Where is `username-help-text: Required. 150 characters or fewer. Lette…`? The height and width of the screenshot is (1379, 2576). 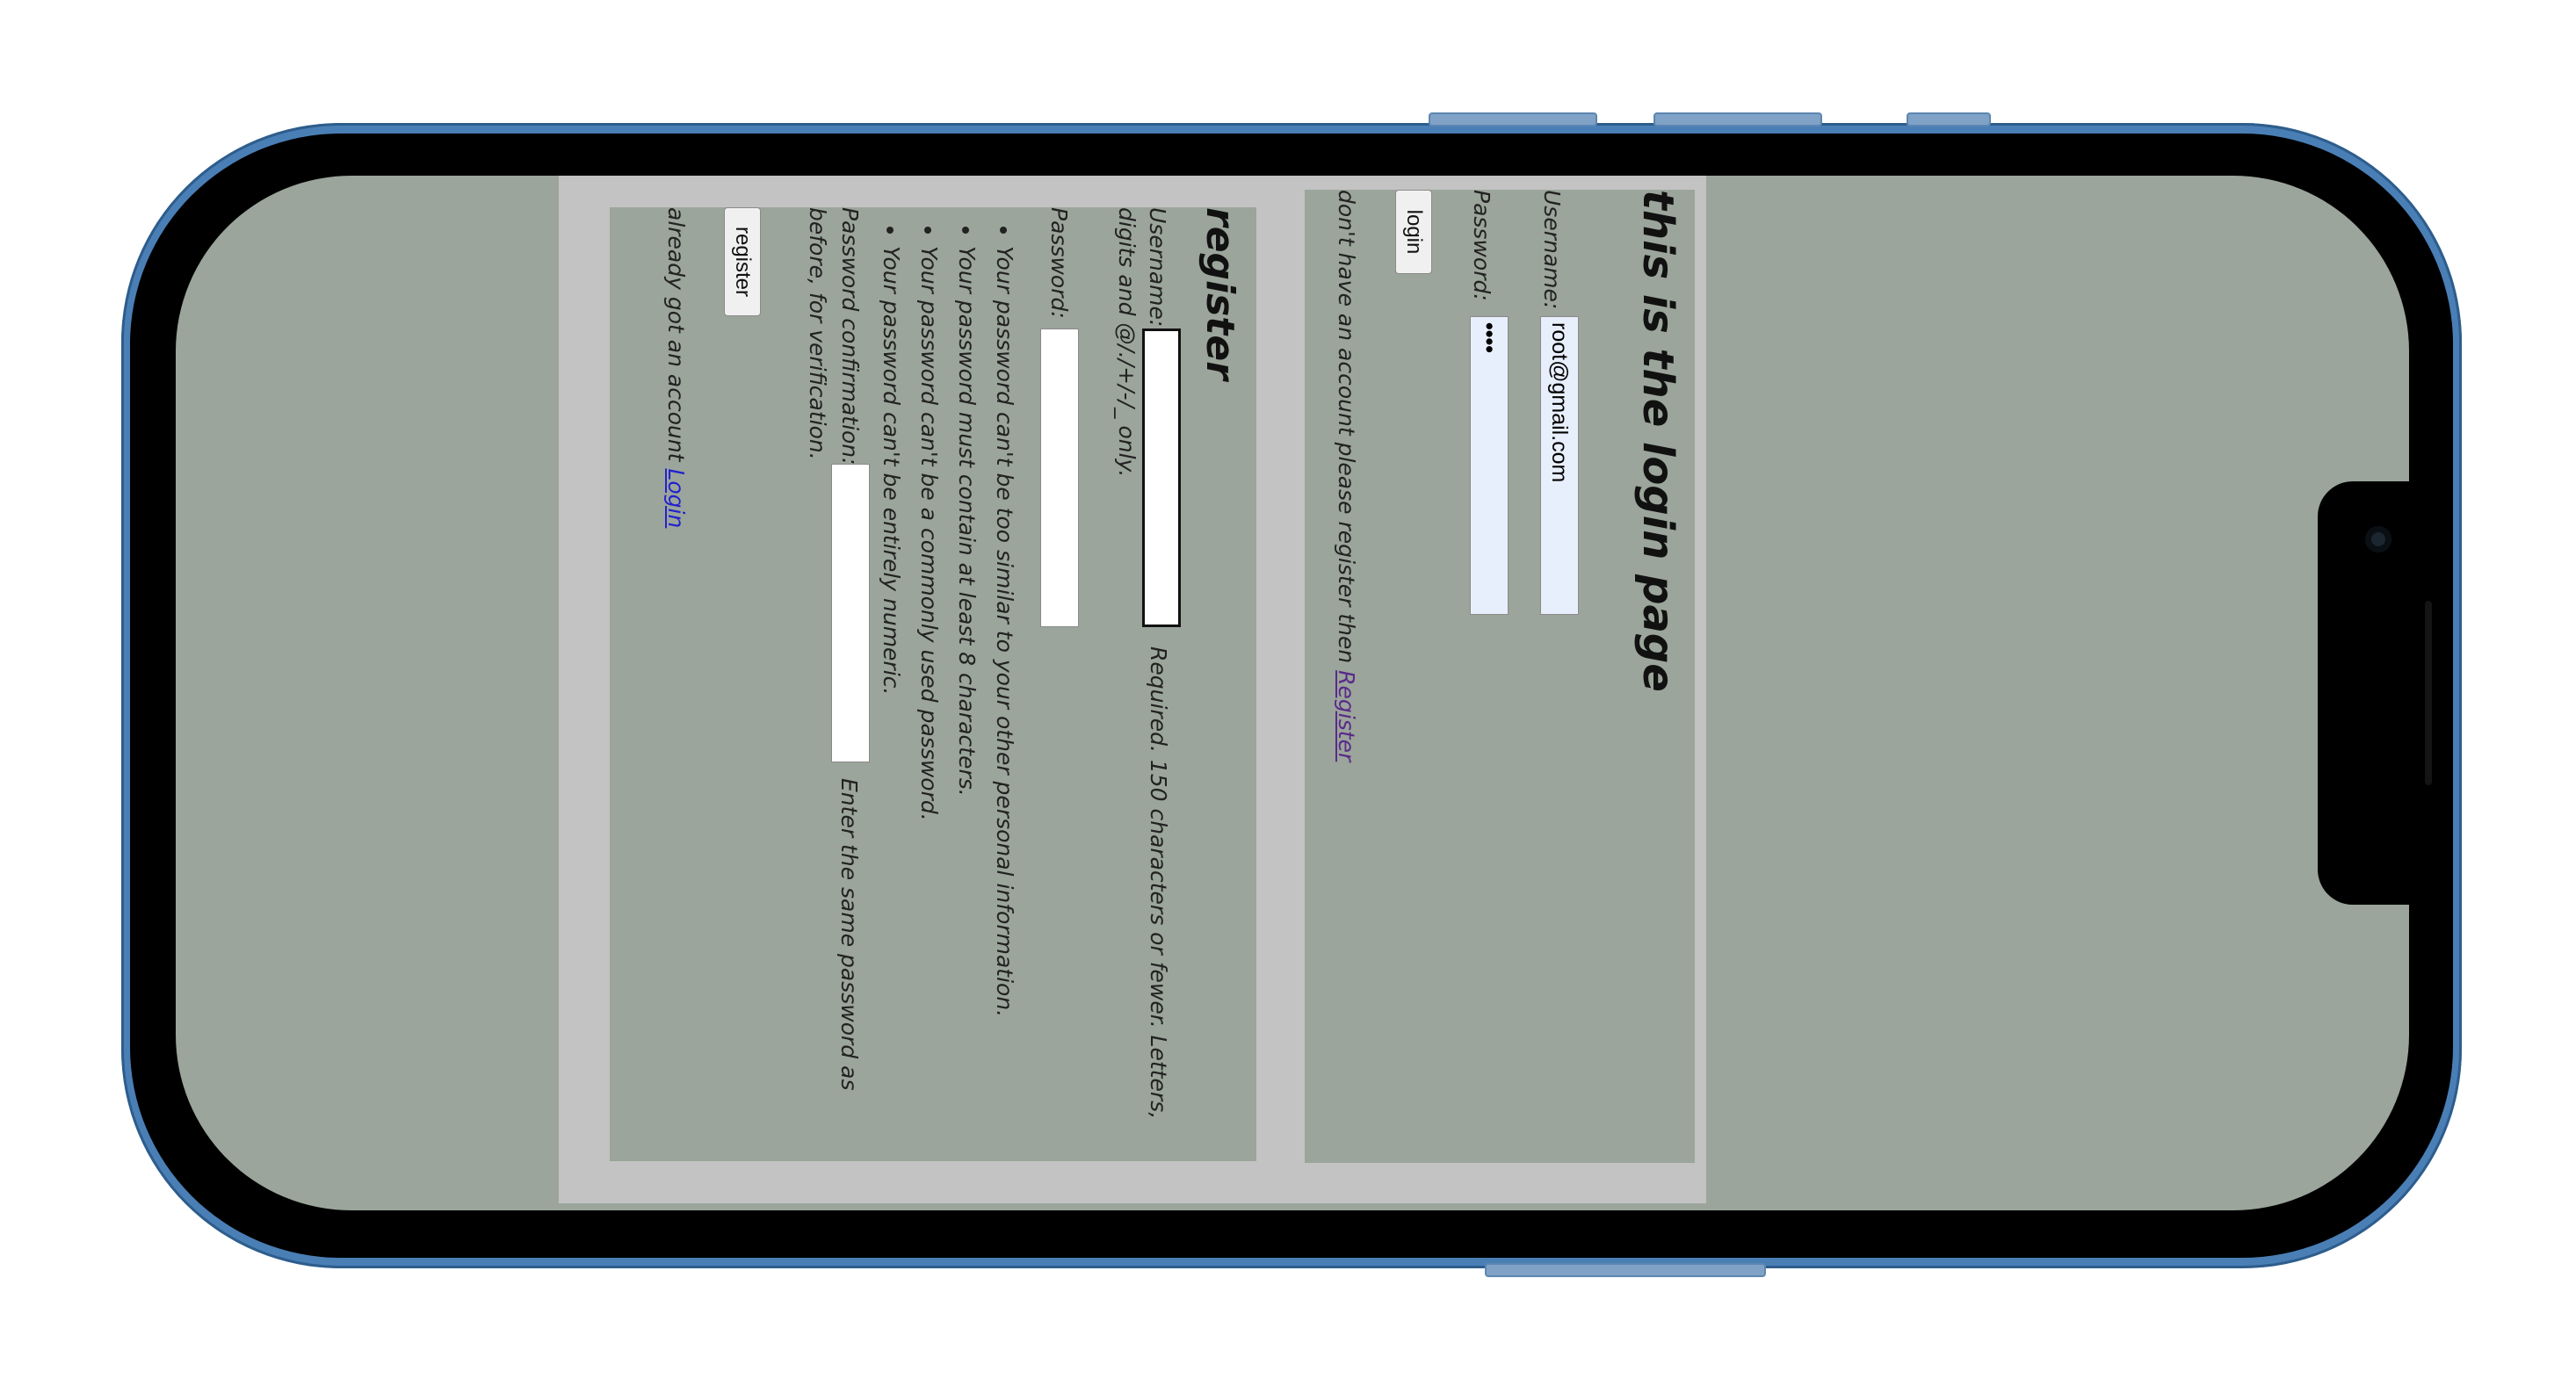
username-help-text: Required. 150 characters or fewer. Lette… is located at coordinates (1142, 663).